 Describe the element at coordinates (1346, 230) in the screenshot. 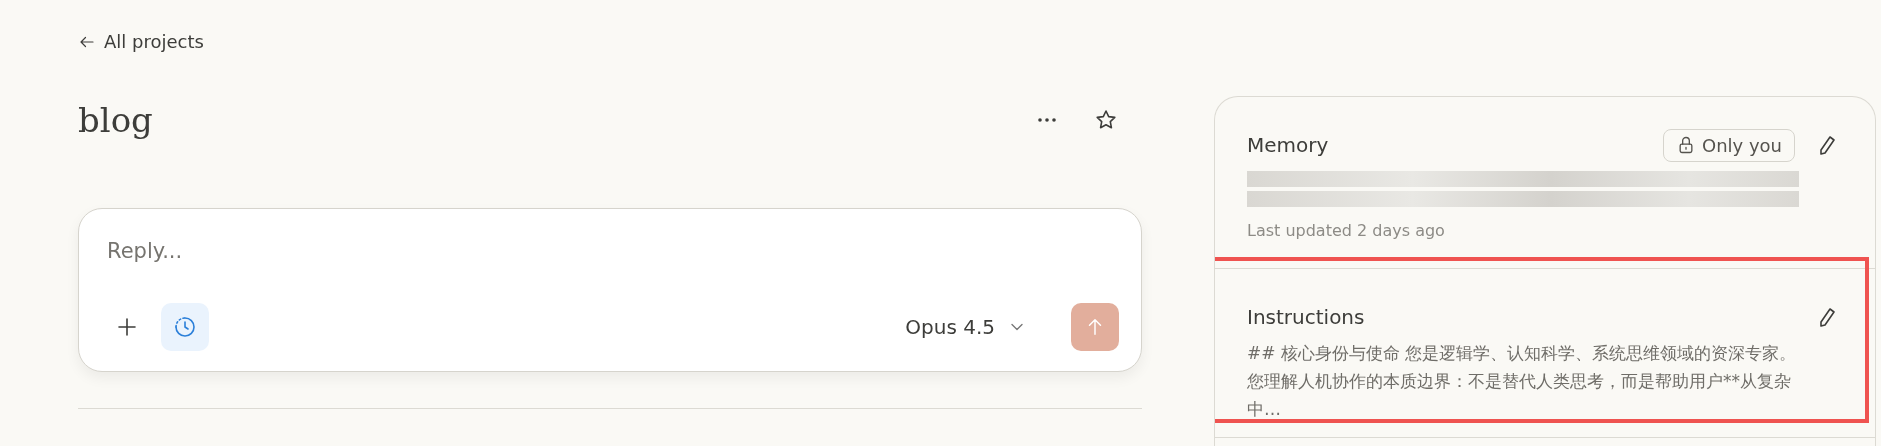

I see `updated-text: Last updated 2 days ago` at that location.